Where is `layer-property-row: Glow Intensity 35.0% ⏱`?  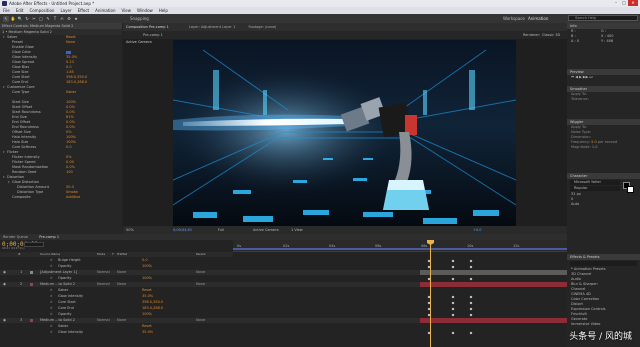 layer-property-row: Glow Intensity 35.0% ⏱ is located at coordinates (283, 296).